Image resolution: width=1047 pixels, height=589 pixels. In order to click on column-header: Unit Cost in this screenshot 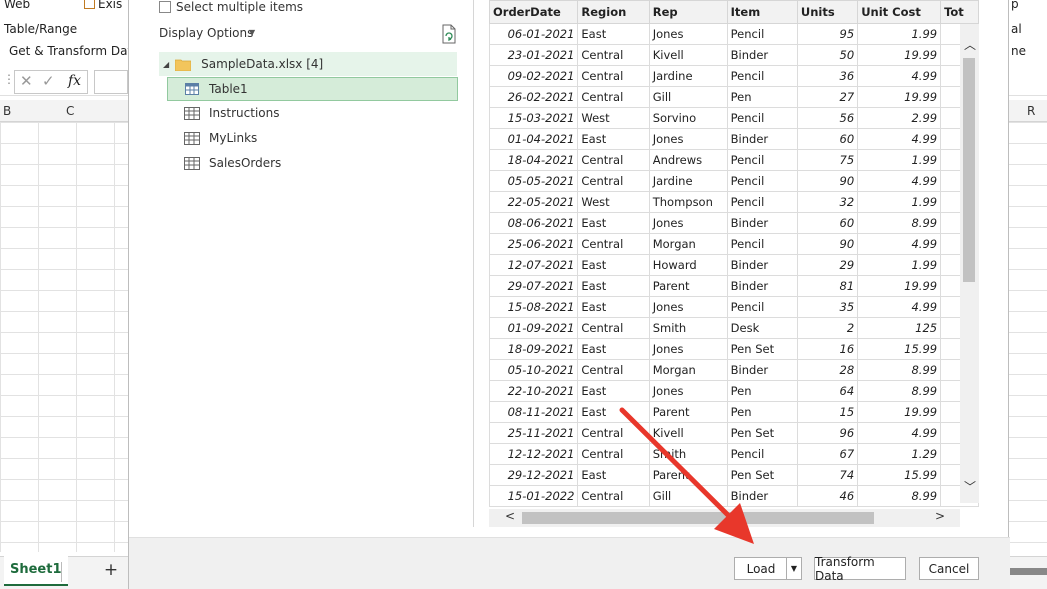, I will do `click(899, 12)`.